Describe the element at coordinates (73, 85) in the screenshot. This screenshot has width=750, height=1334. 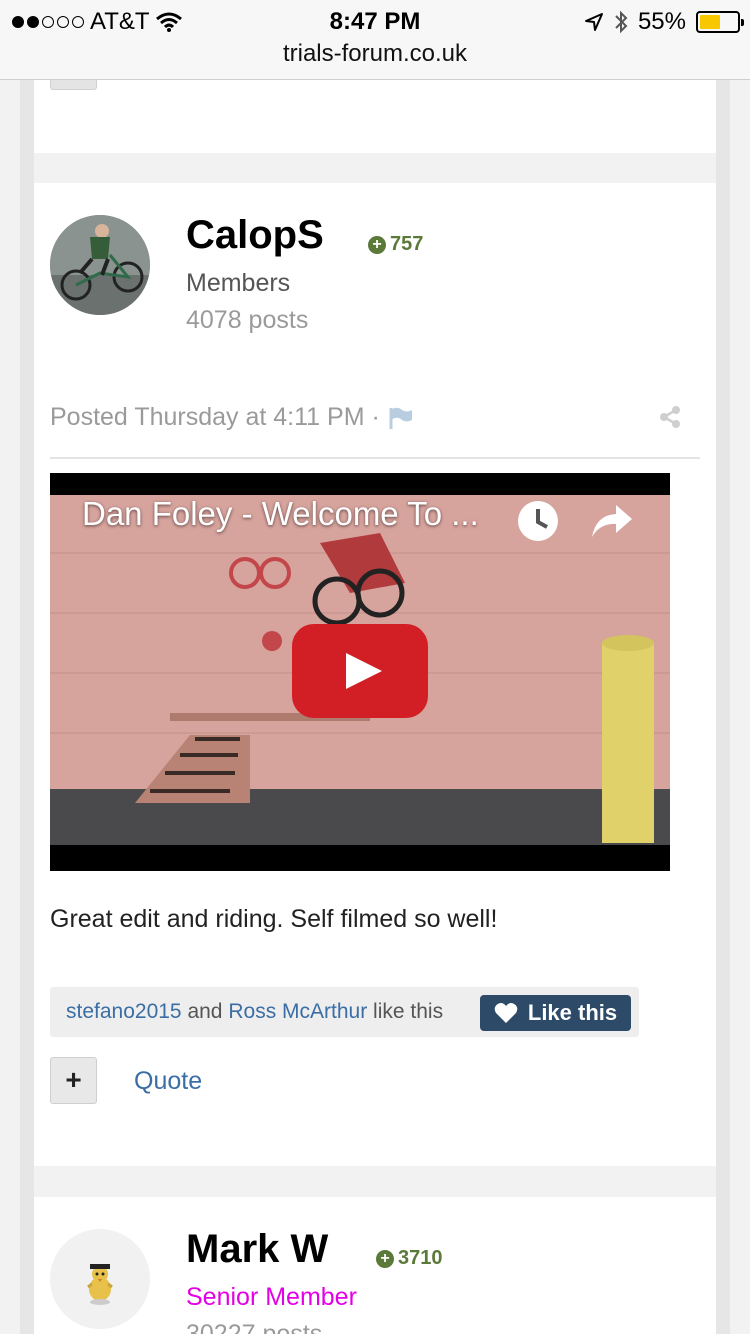
I see `previous-post-button` at that location.